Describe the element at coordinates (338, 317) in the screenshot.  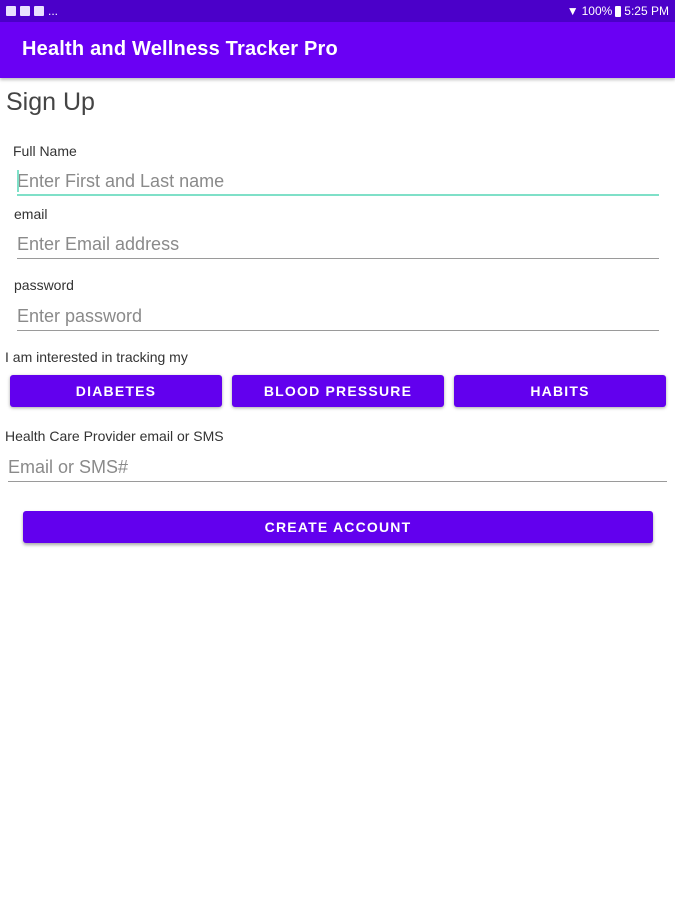
I see `password-input` at that location.